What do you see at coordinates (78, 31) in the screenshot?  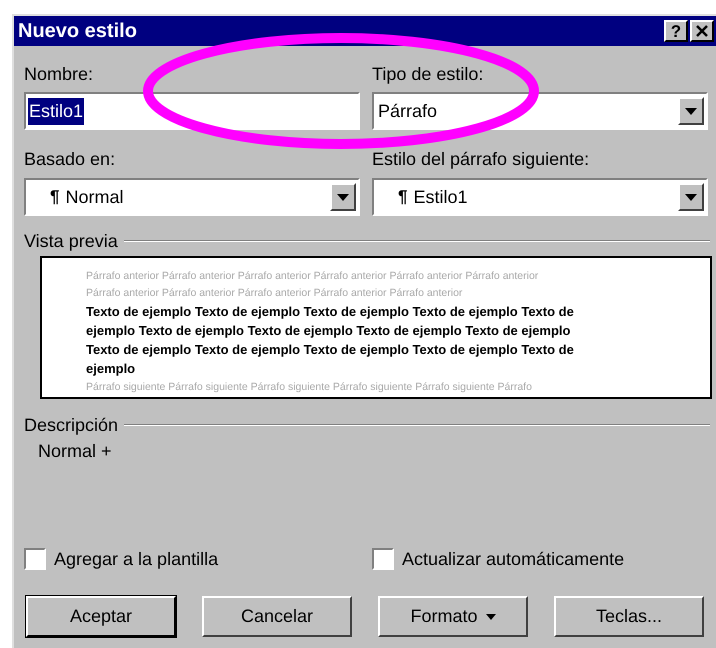 I see `window-title: Nuevo estilo` at bounding box center [78, 31].